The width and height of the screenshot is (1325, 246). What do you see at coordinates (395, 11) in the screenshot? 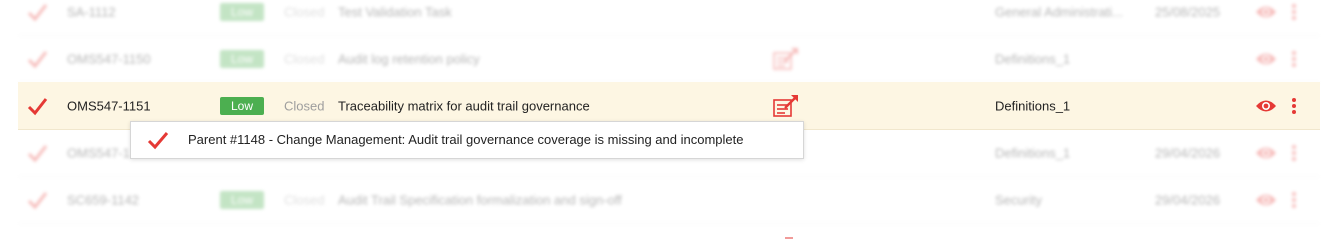
I see `task-title: Test Validation Task` at bounding box center [395, 11].